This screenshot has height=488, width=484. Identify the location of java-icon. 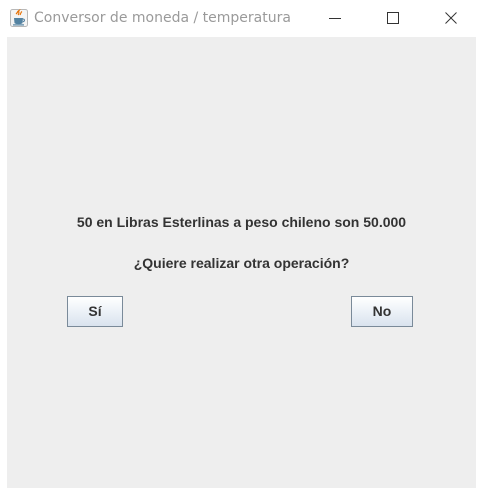
(19, 17).